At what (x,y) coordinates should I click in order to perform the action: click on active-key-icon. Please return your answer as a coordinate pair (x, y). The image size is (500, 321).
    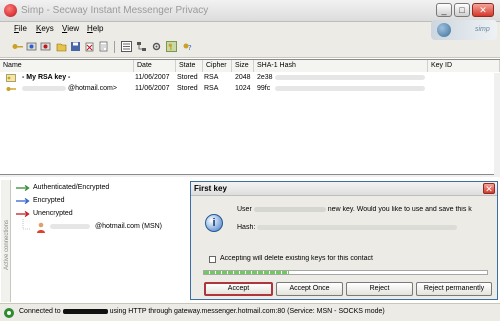
    Looking at the image, I should click on (171, 46).